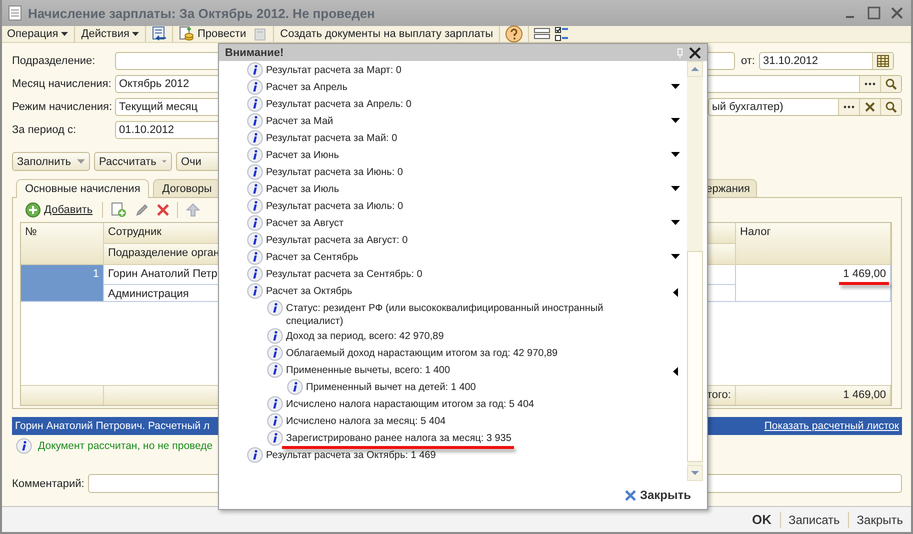  Describe the element at coordinates (882, 61) in the screenshot. I see `calendar-icon` at that location.